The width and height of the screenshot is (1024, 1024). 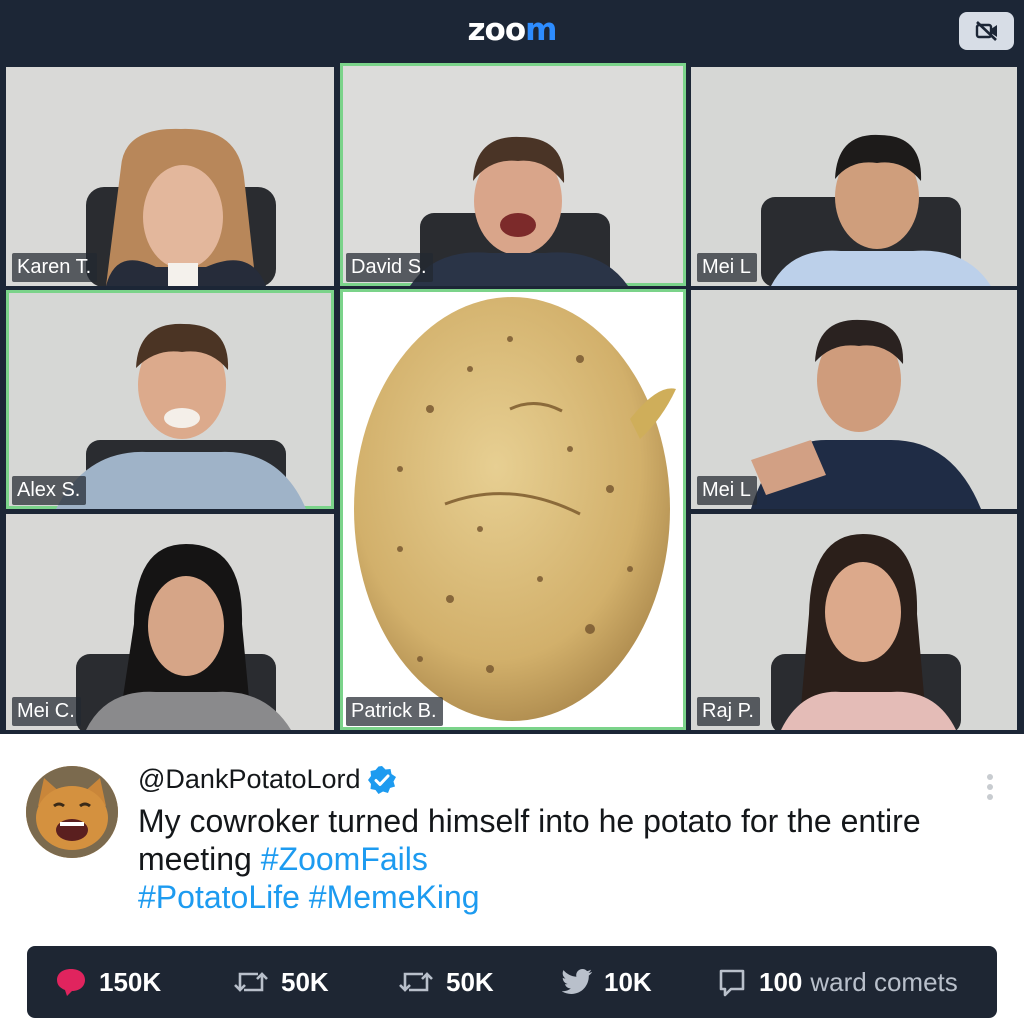 What do you see at coordinates (344, 859) in the screenshot?
I see `hashtag-link: #ZoomFails` at bounding box center [344, 859].